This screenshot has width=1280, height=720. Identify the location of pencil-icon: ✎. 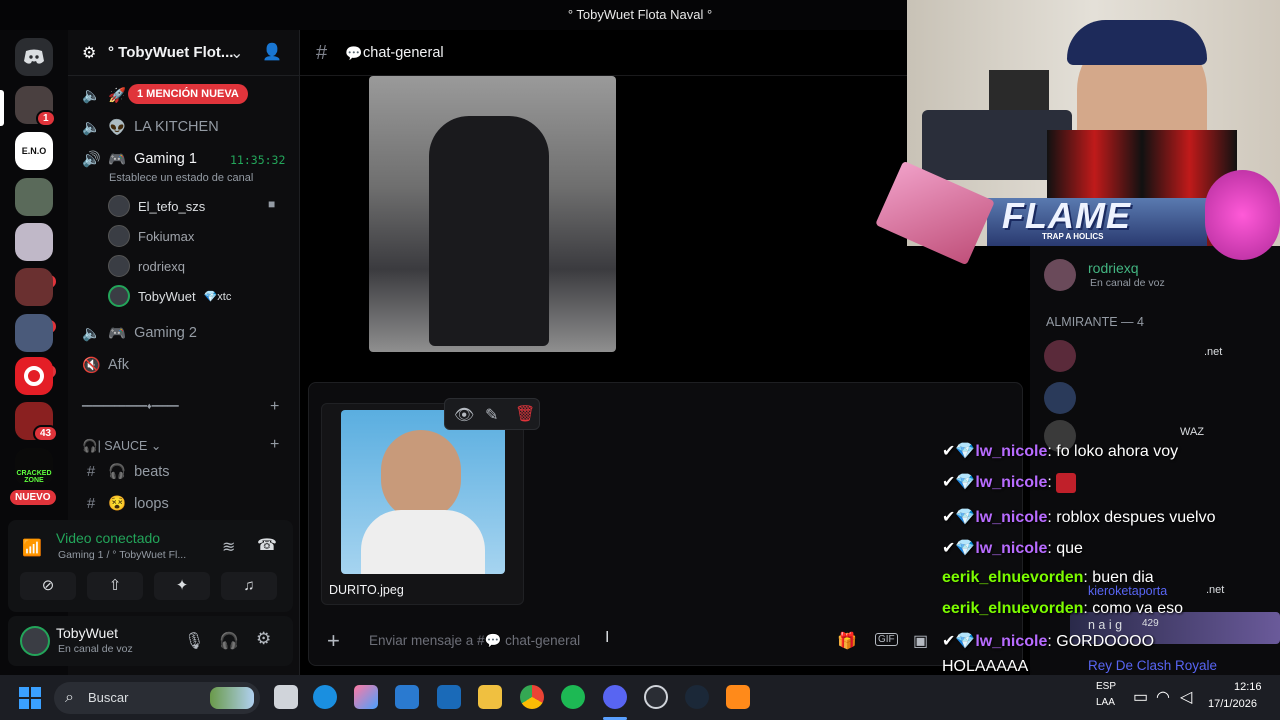
(491, 415).